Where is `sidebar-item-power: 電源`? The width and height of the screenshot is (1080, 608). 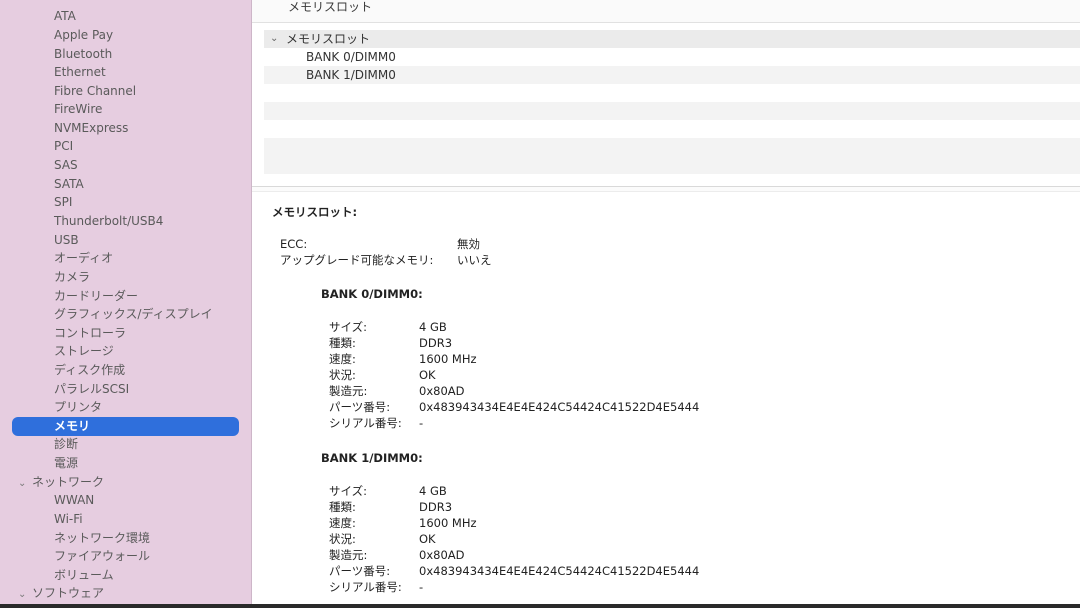 sidebar-item-power: 電源 is located at coordinates (66, 463).